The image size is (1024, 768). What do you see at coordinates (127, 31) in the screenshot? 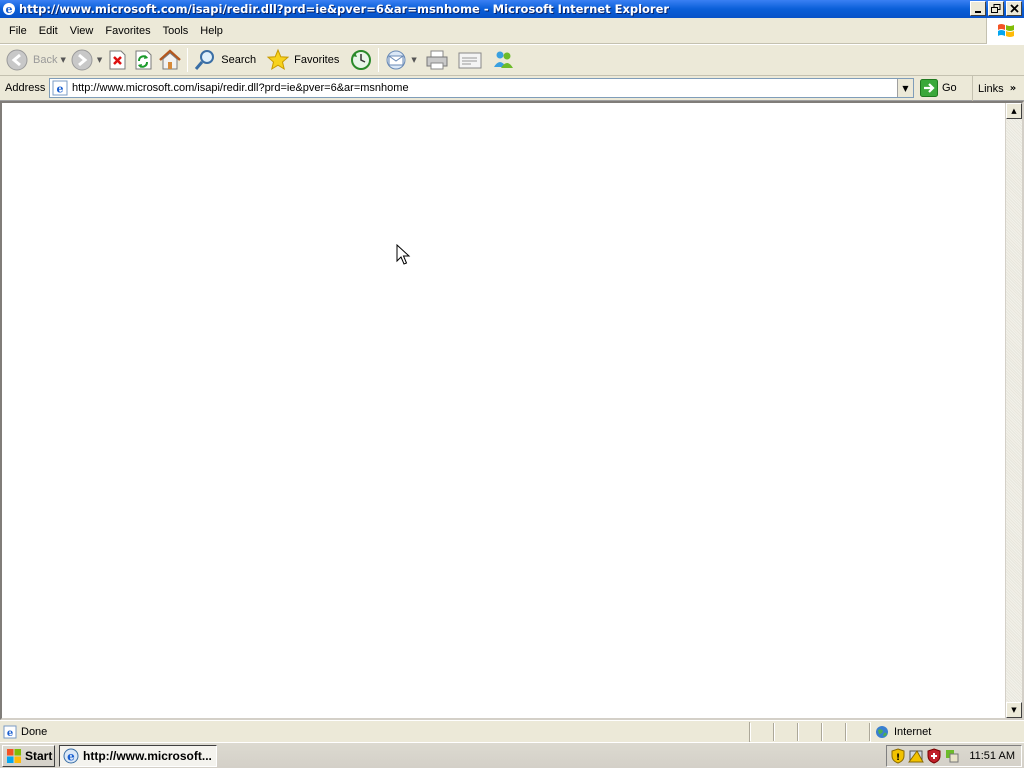
I see `menu-favorites: Favorites` at bounding box center [127, 31].